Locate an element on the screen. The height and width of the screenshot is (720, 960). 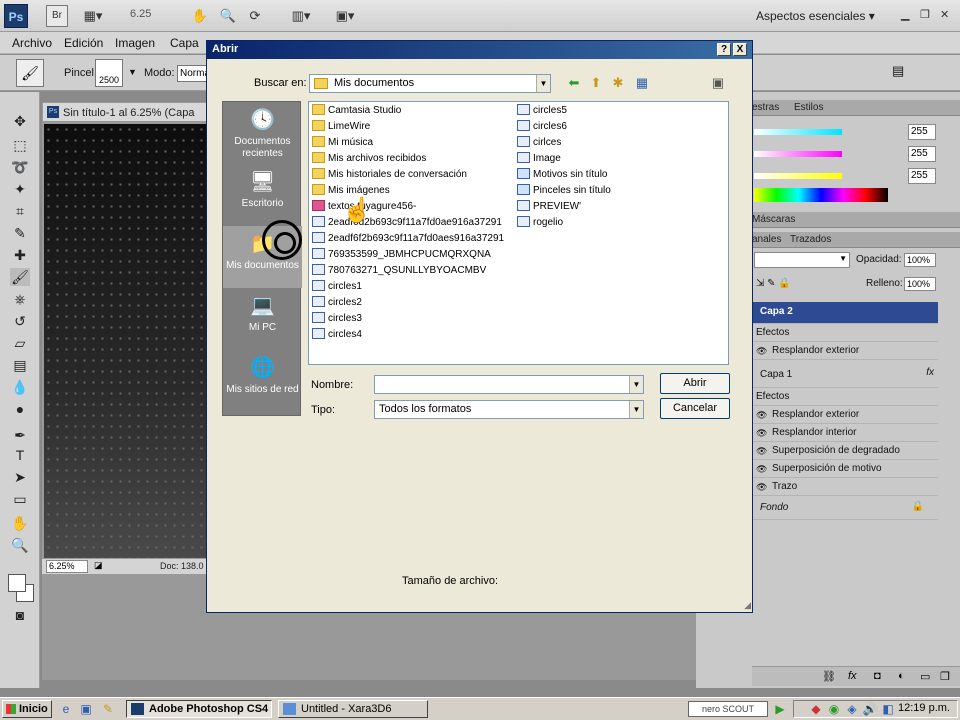
history-brush-tool-icon: ↺ is located at coordinates (20, 321).